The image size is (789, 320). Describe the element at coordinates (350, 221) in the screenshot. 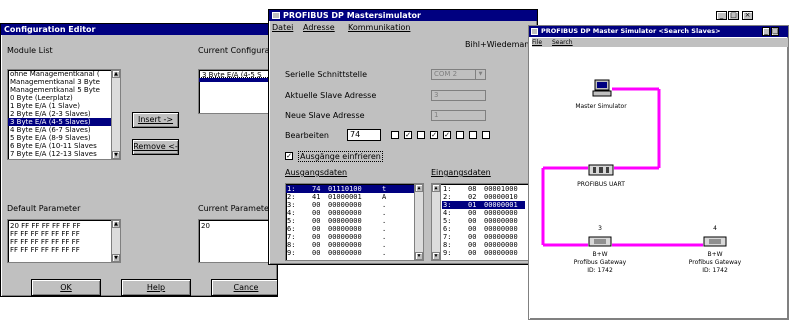

I see `table-row: 5: 00 00000000.` at that location.